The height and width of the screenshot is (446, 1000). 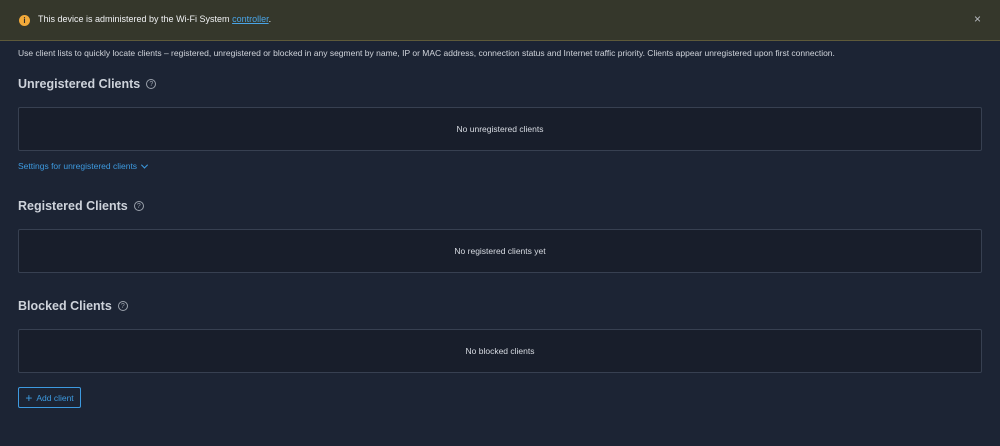 I want to click on empty-state-text: No registered clients yet, so click(x=500, y=251).